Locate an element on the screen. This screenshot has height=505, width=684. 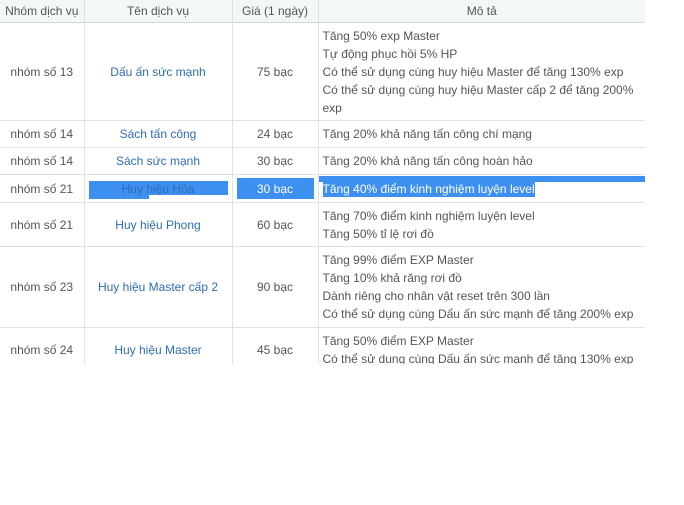
service-link: Sách tấn công is located at coordinates (158, 134).